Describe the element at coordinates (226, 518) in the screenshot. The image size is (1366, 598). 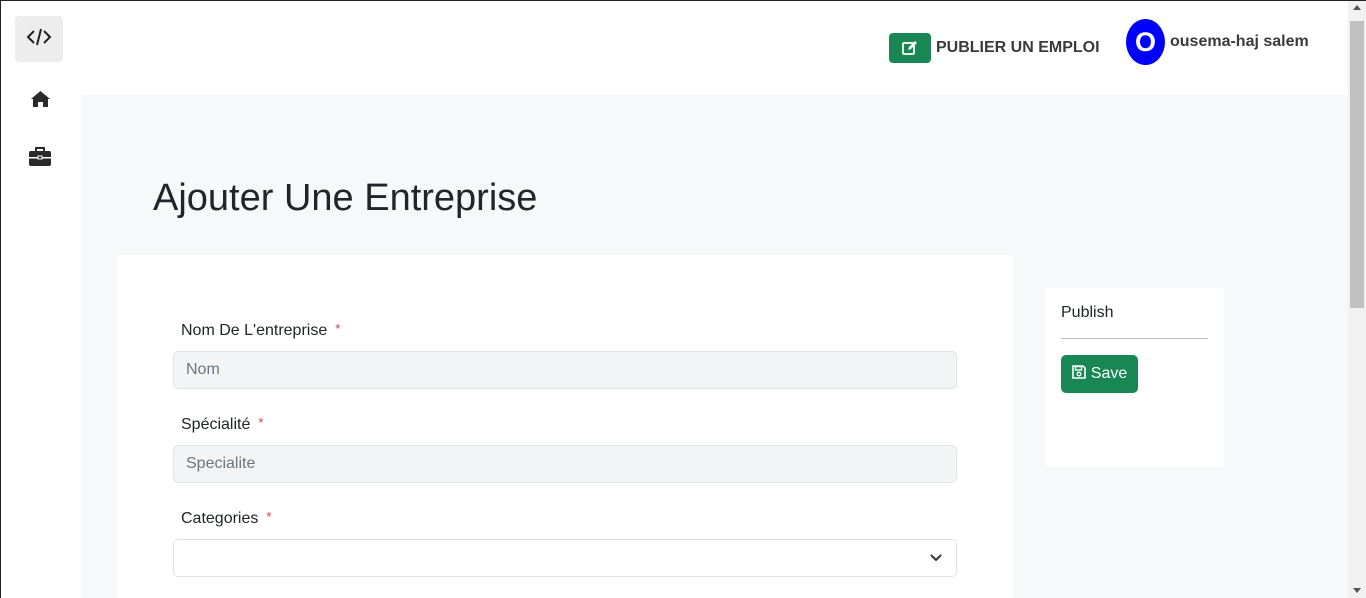
I see `categories-label: Categories *` at that location.